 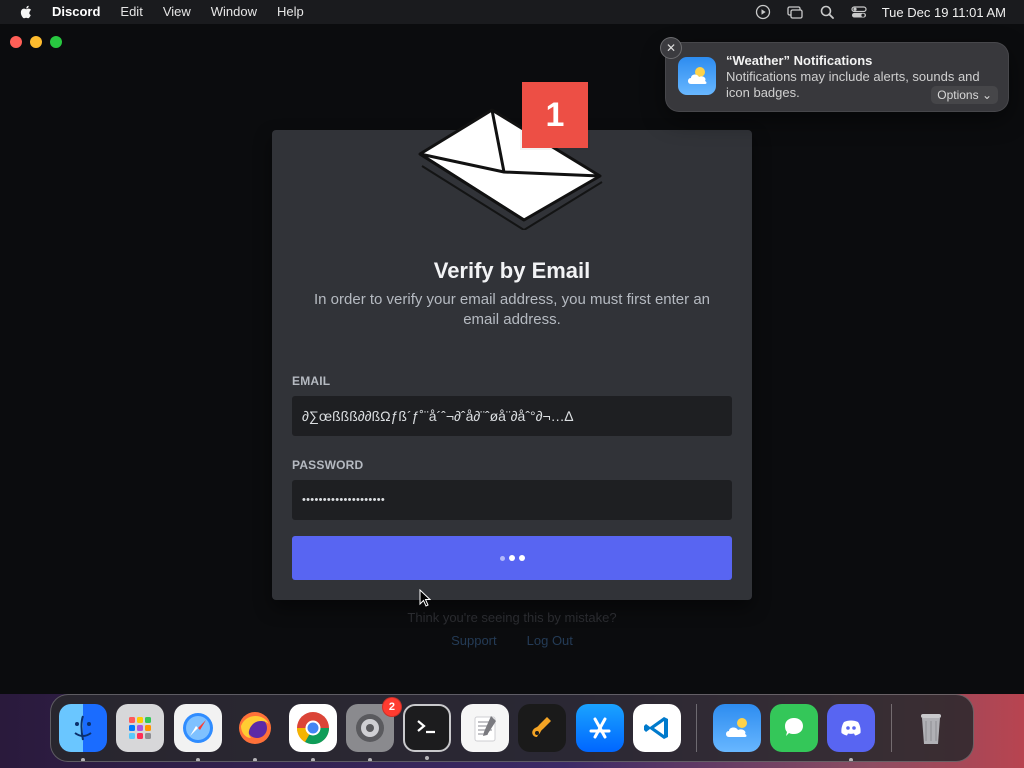 I want to click on vscode-icon, so click(x=656, y=728).